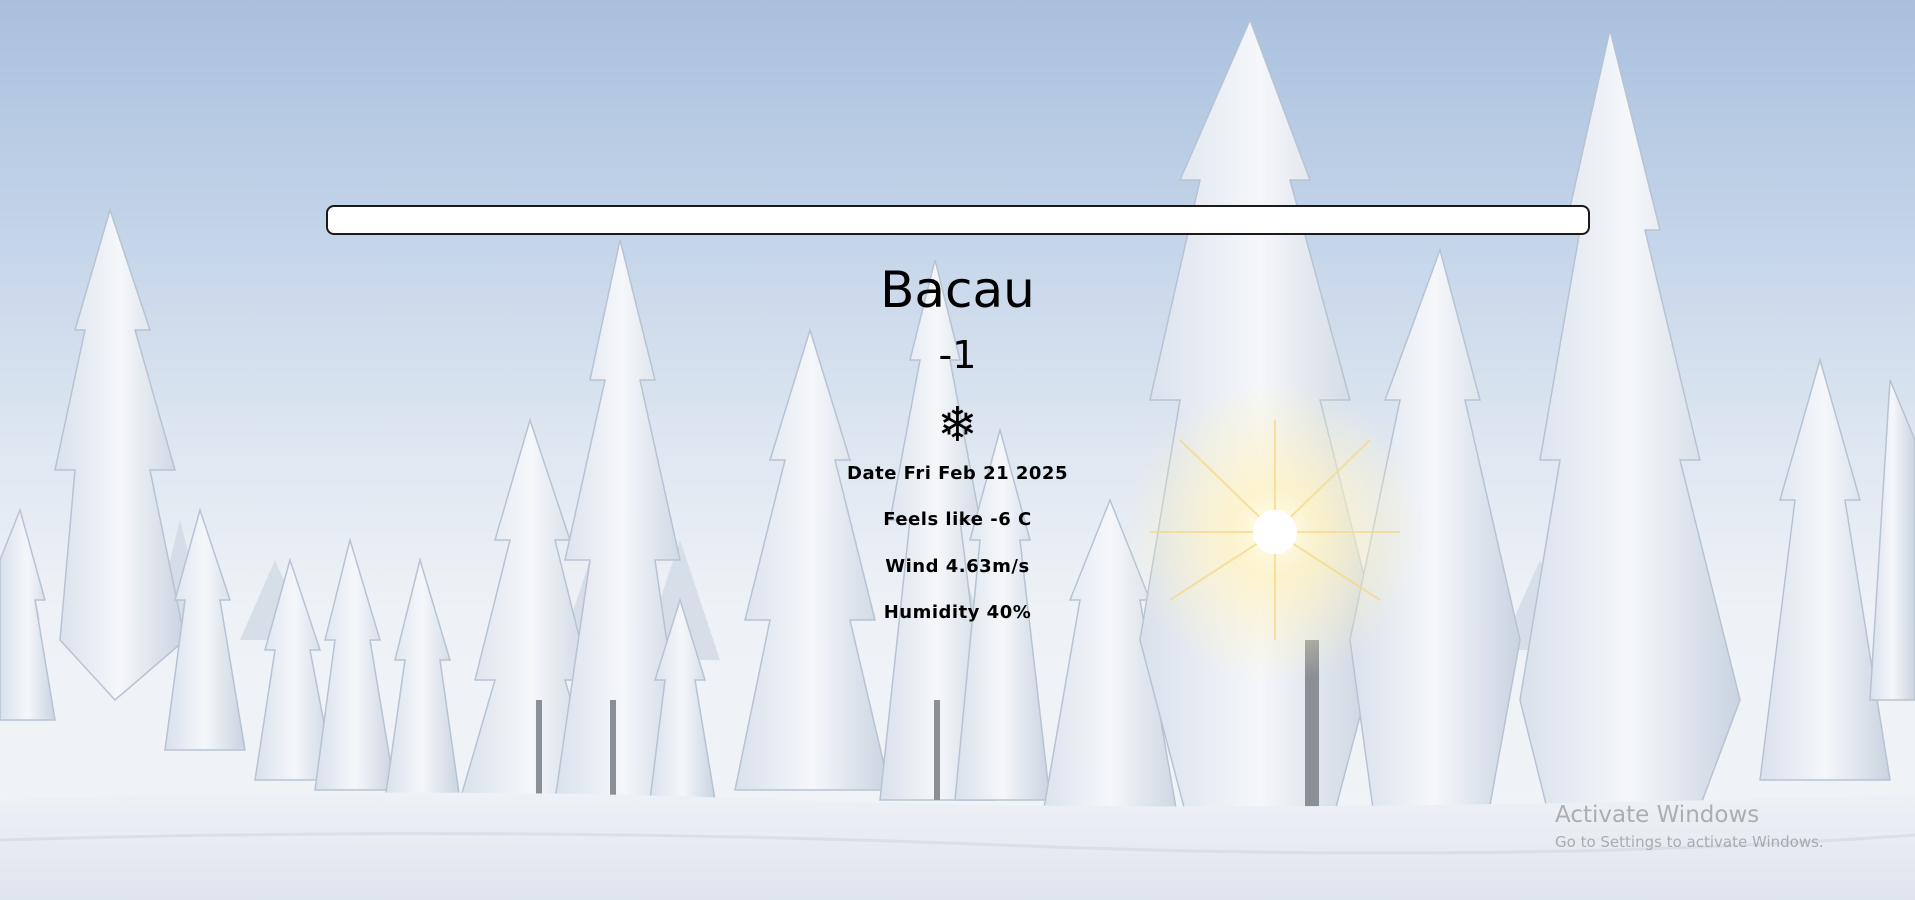 Image resolution: width=1915 pixels, height=900 pixels. Describe the element at coordinates (957, 425) in the screenshot. I see `snowflake-icon: ❄` at that location.